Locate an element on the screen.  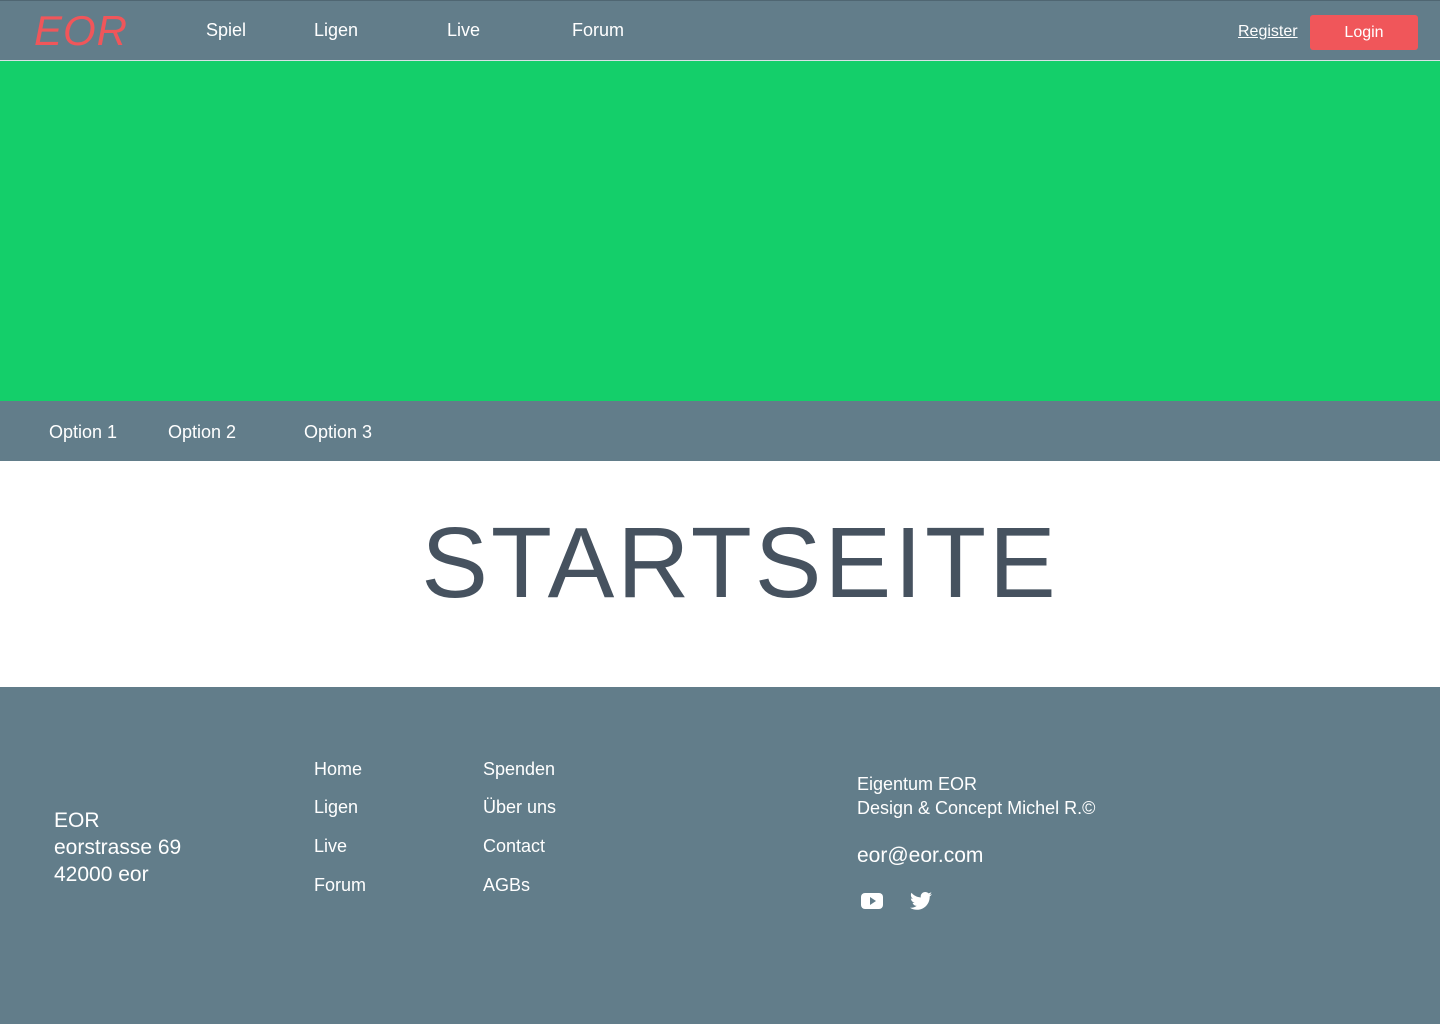
options-bar: Option 1 Option 2 Option 3 is located at coordinates (720, 431).